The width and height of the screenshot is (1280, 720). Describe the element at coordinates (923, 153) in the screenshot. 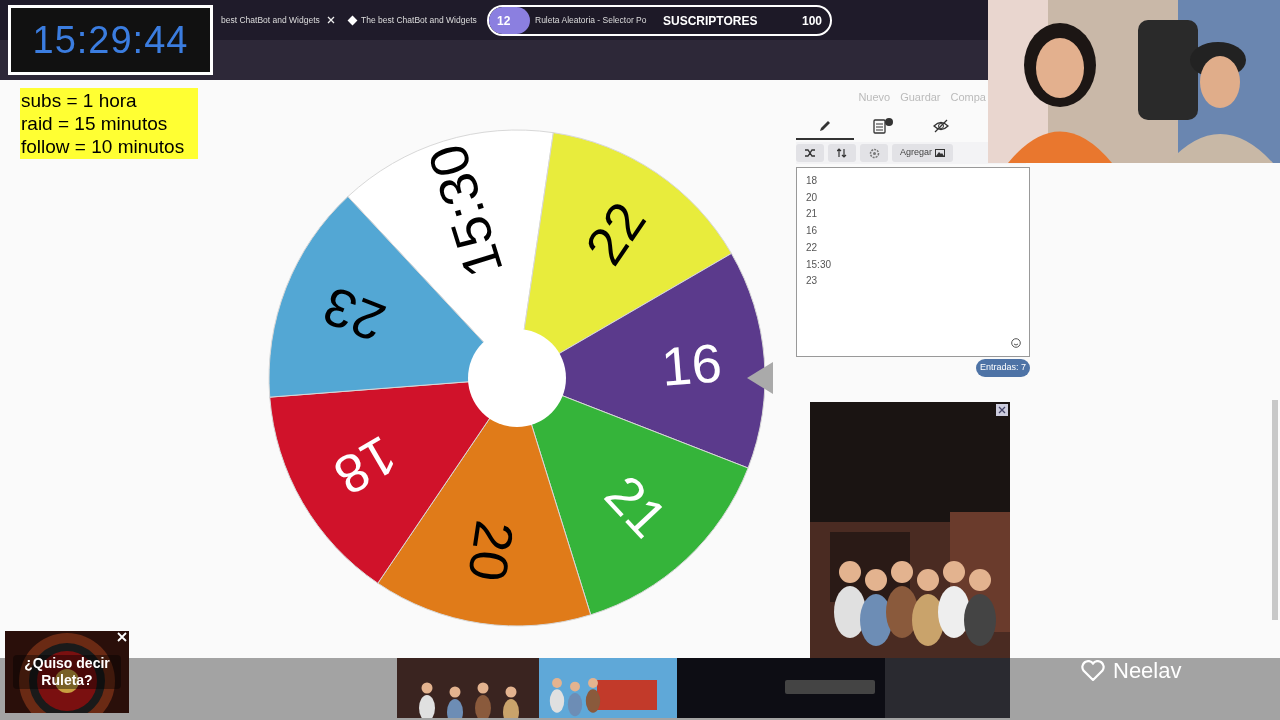

I see `add-button: Agregar` at that location.